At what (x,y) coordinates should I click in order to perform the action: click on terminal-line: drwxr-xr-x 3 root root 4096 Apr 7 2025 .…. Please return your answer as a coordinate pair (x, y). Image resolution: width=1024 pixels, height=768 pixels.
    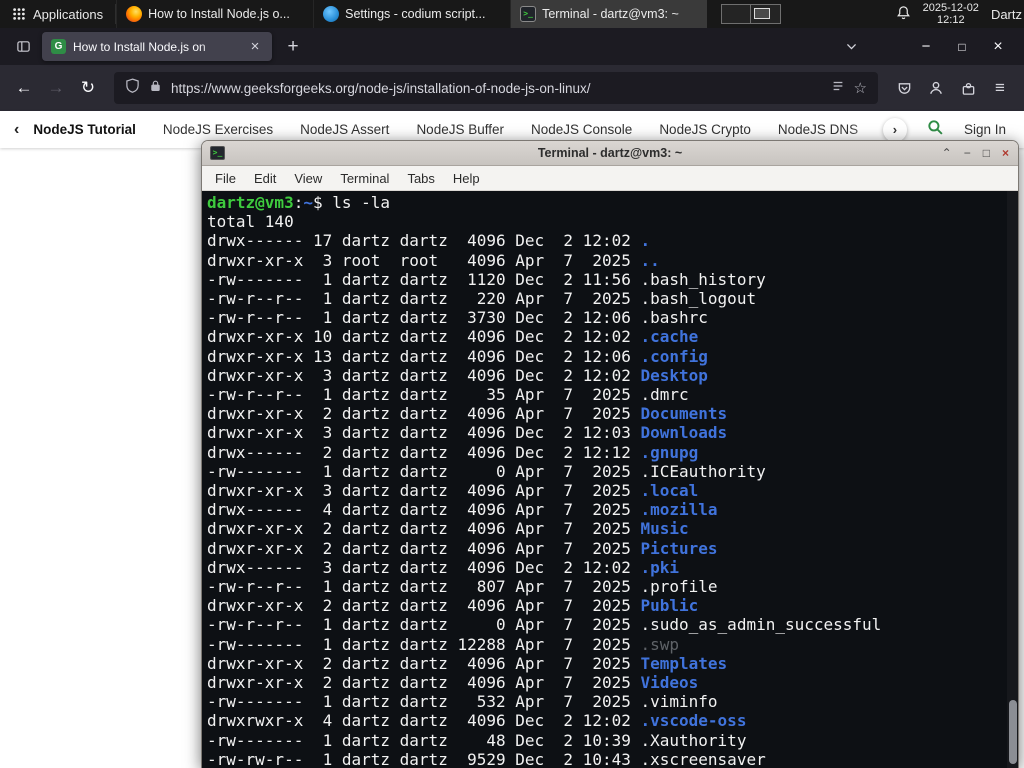
    Looking at the image, I should click on (433, 260).